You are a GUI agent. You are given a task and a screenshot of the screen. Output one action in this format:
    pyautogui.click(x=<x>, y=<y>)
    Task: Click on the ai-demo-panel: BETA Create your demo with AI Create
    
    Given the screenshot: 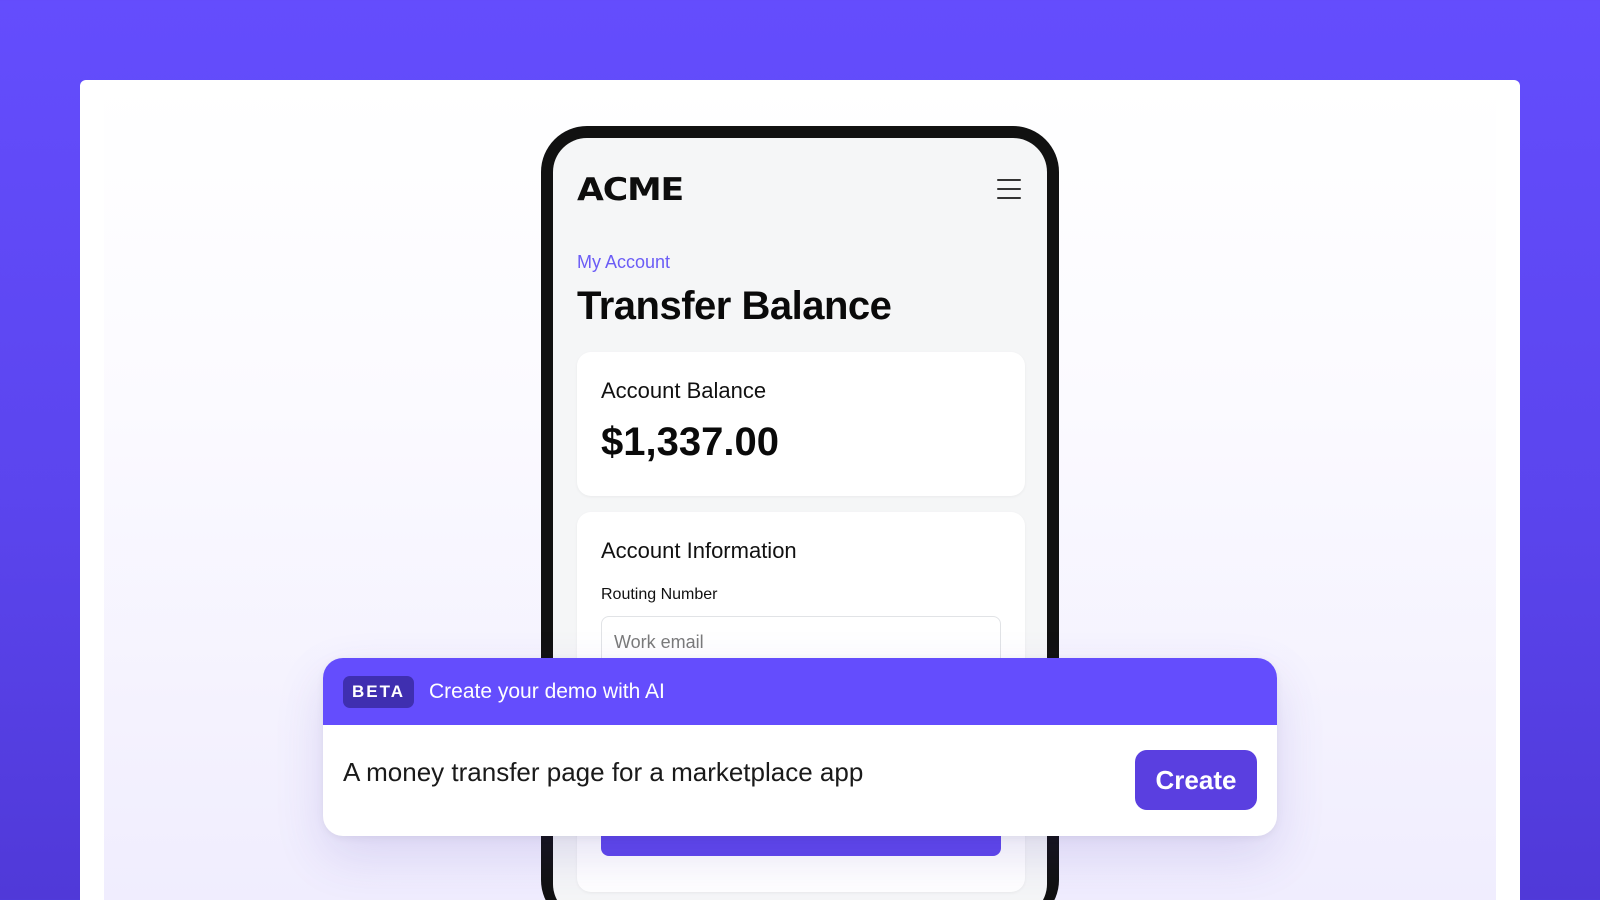 What is the action you would take?
    pyautogui.click(x=800, y=747)
    